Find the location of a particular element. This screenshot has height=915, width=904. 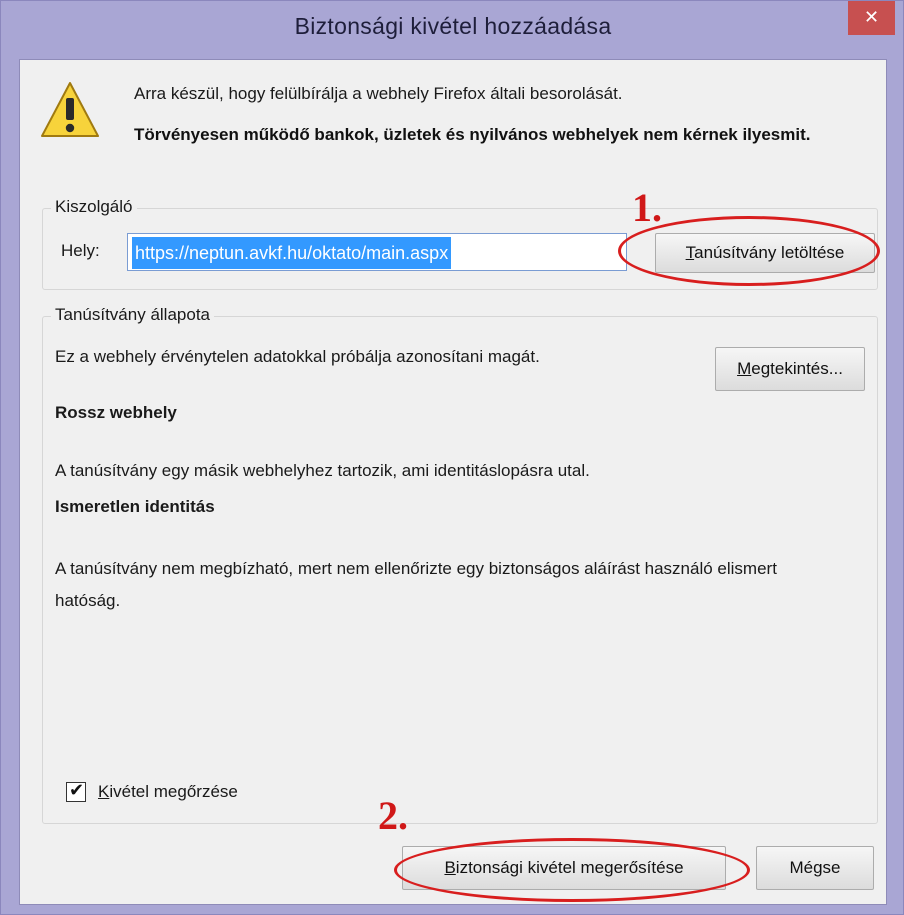

location-value: https://neptun.avkf.hu/oktato/main.aspx is located at coordinates (292, 253).